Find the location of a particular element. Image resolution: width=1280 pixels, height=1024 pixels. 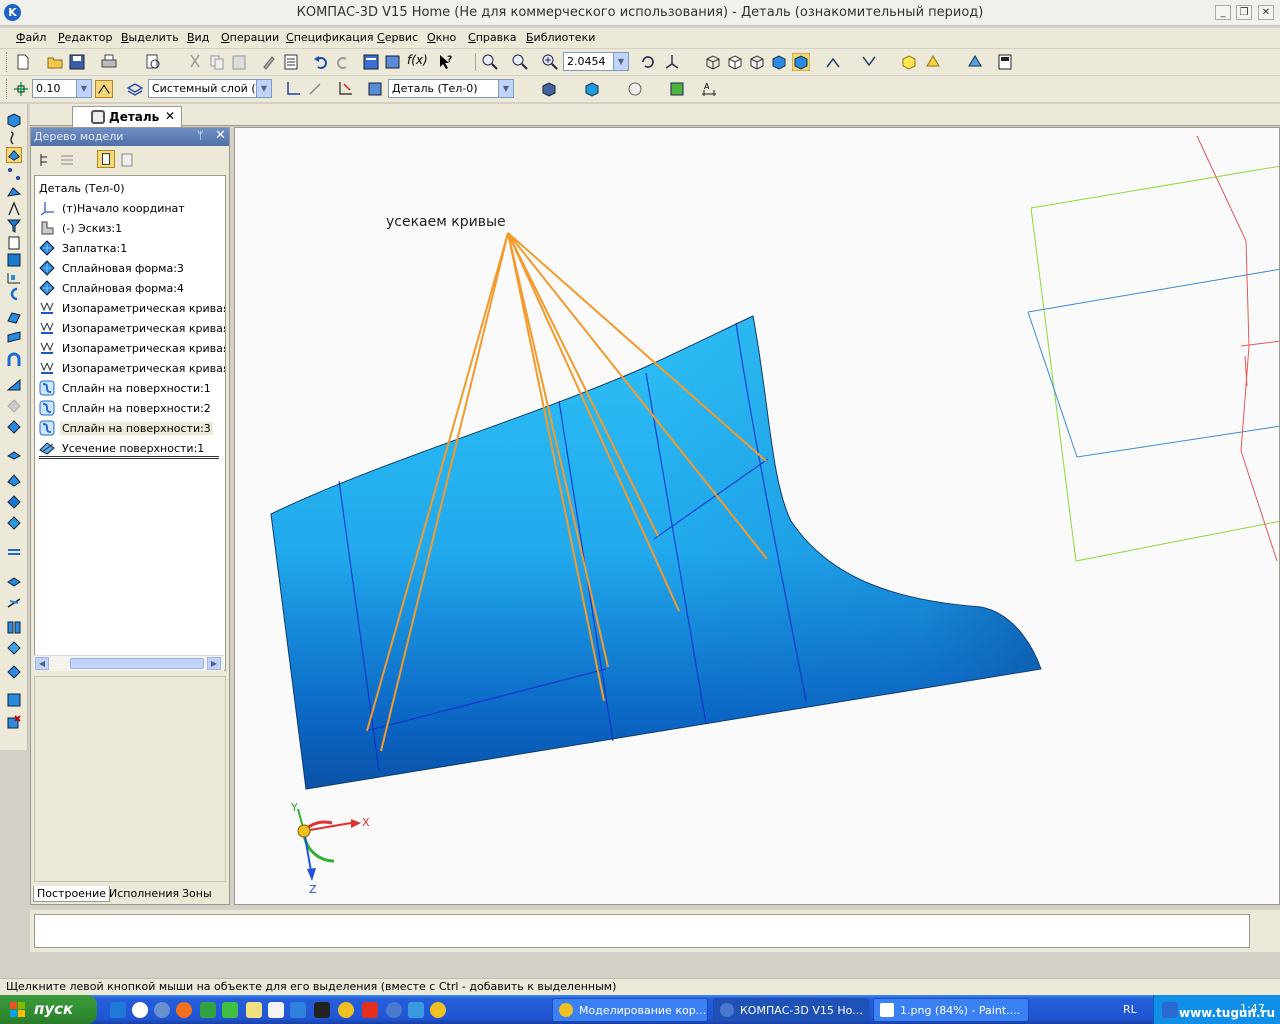

surface-loft-icon is located at coordinates (14, 384).